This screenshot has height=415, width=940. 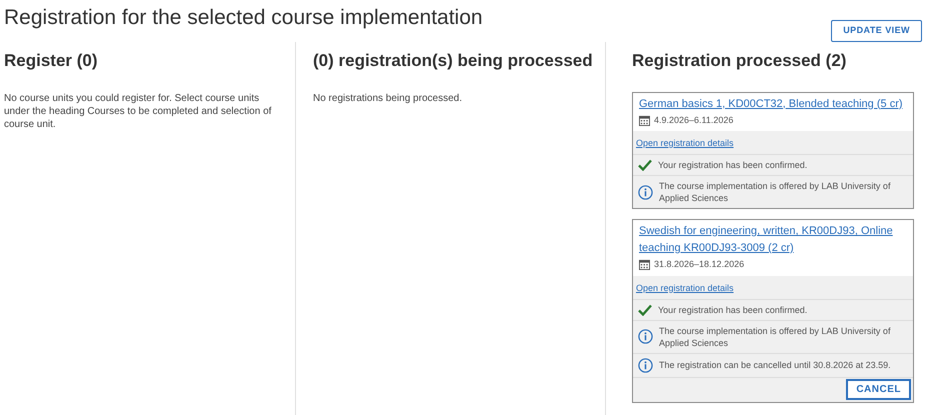 I want to click on column-heading: Registration processed (2), so click(x=740, y=61).